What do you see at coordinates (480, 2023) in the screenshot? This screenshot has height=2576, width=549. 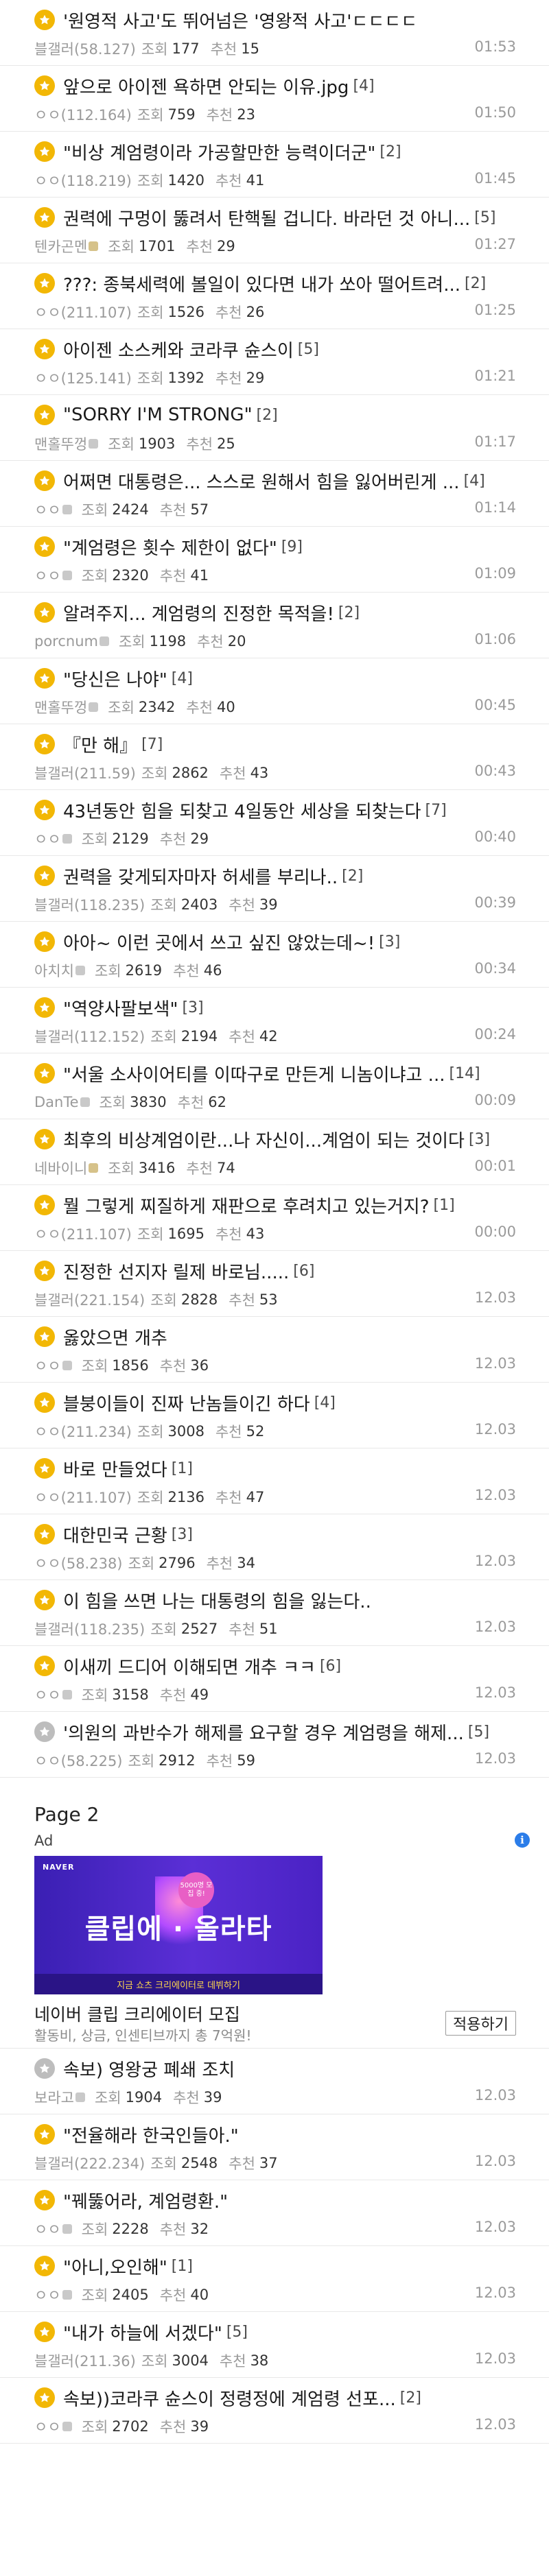 I see `ad-apply-button: 적용하기` at bounding box center [480, 2023].